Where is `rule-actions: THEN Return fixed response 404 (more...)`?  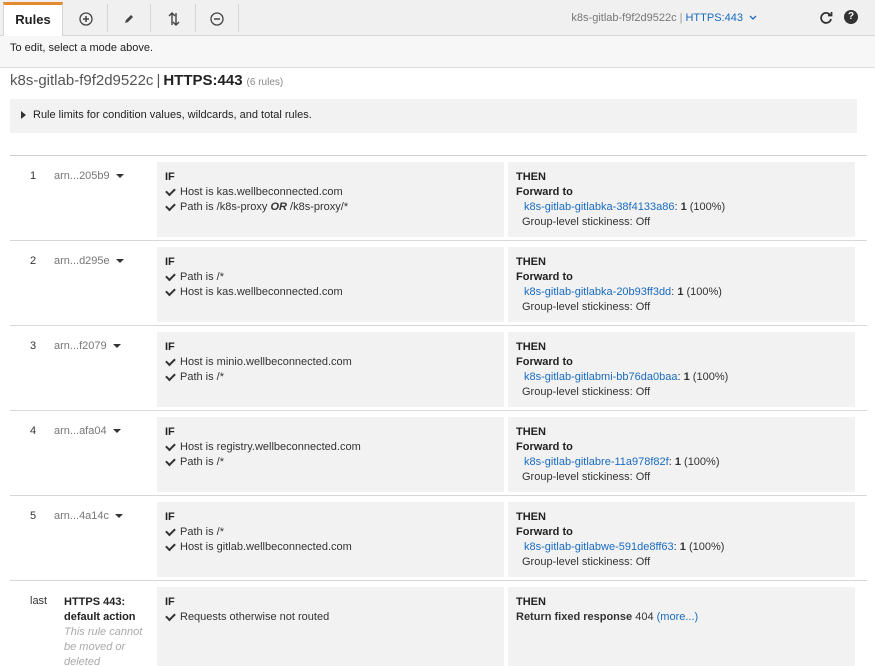
rule-actions: THEN Return fixed response 404 (more...) is located at coordinates (681, 626).